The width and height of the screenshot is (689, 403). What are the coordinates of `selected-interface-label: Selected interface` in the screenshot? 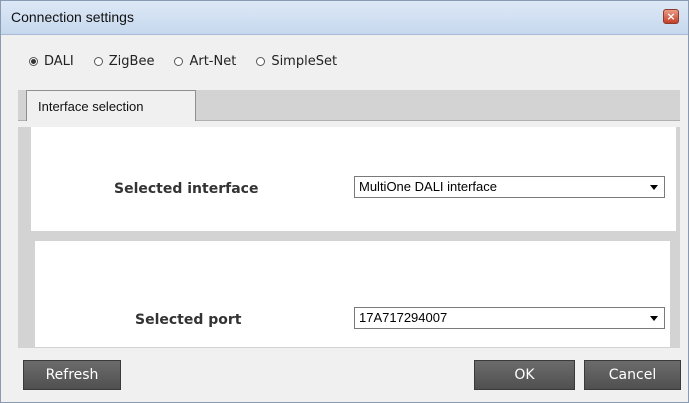 It's located at (186, 189).